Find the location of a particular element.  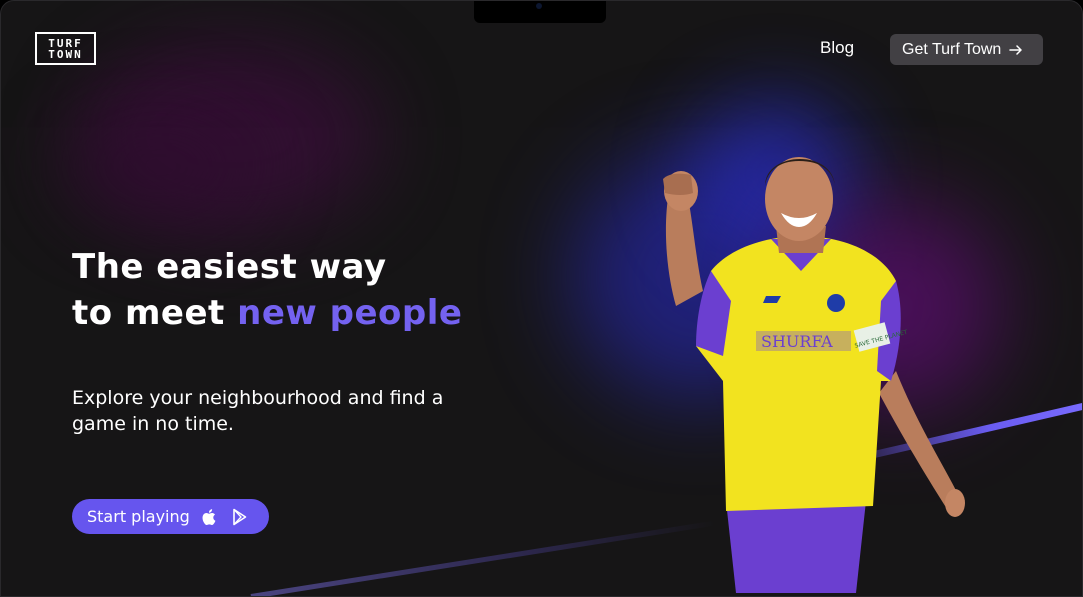

hero-headline: The easiest way to meet new people is located at coordinates (267, 290).